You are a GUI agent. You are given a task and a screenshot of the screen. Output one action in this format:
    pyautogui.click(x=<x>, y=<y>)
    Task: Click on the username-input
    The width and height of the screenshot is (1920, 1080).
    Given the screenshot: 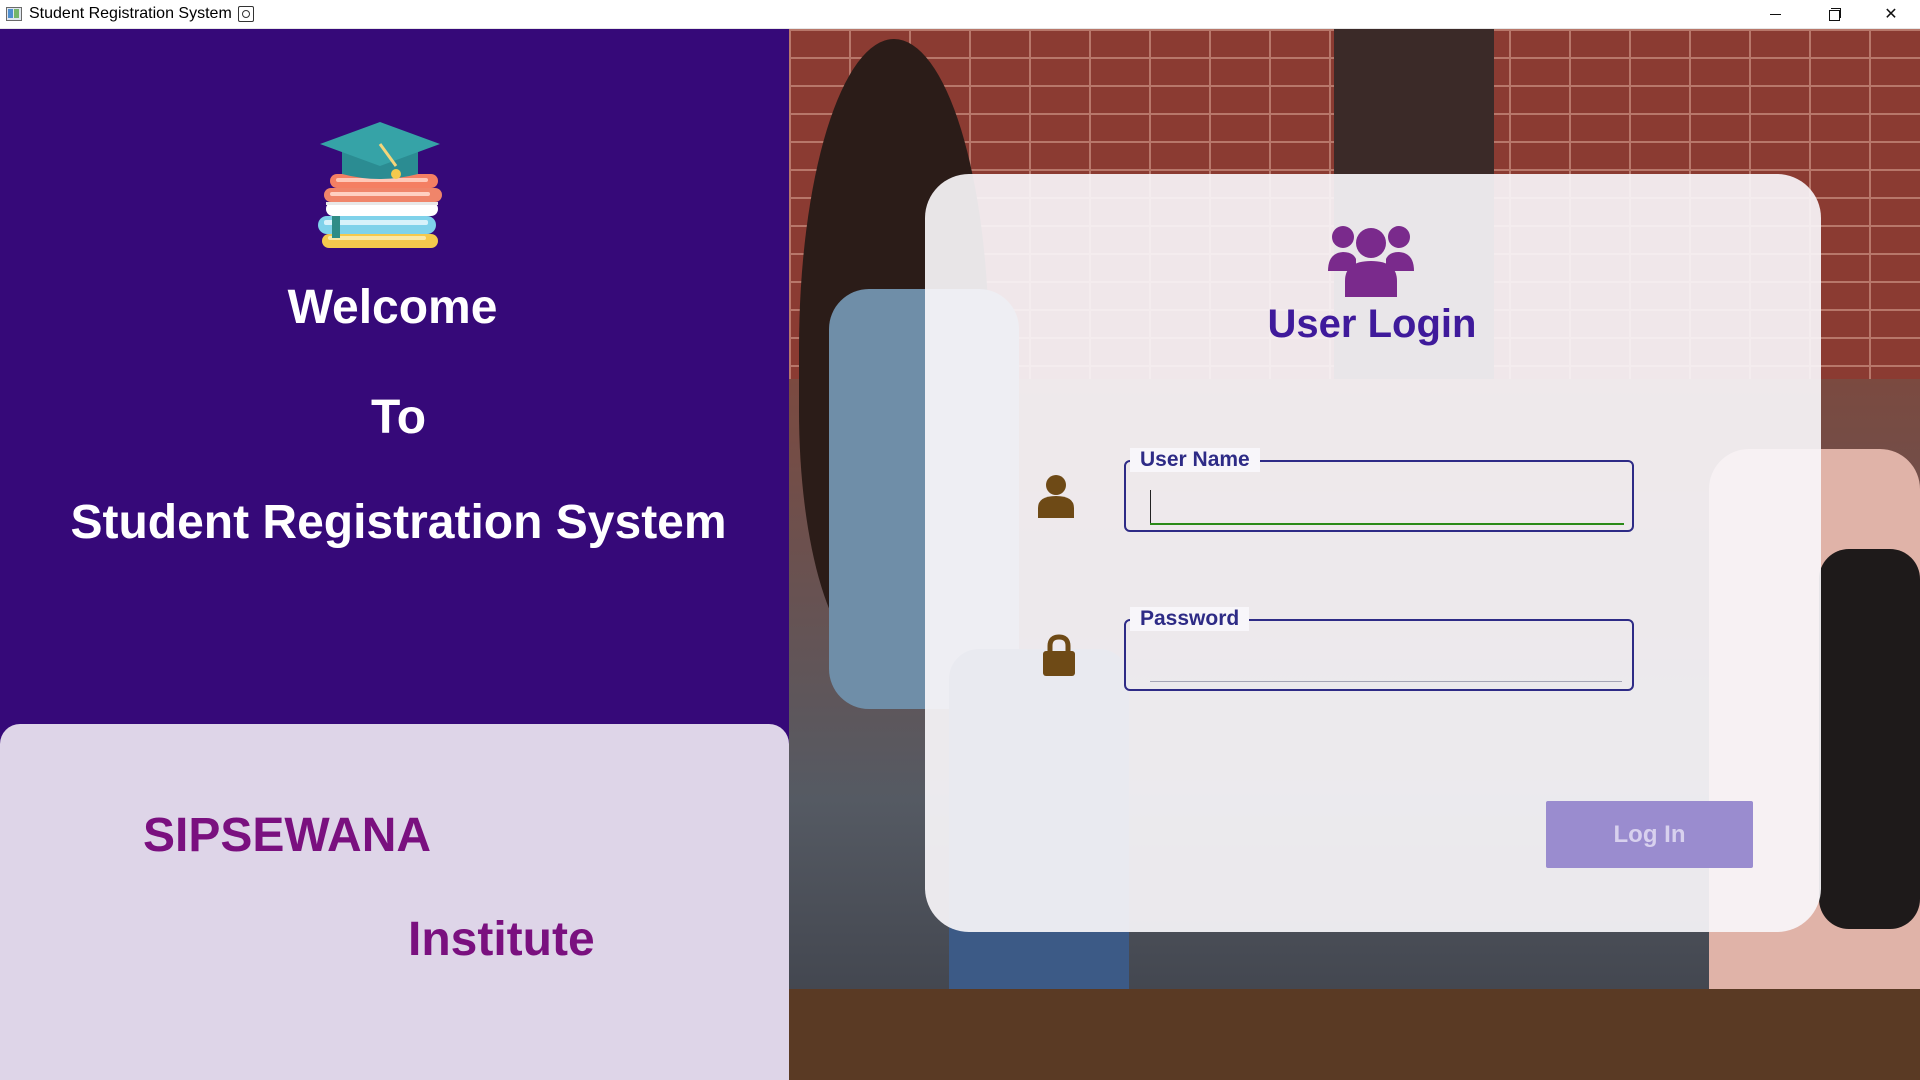 What is the action you would take?
    pyautogui.click(x=1386, y=503)
    